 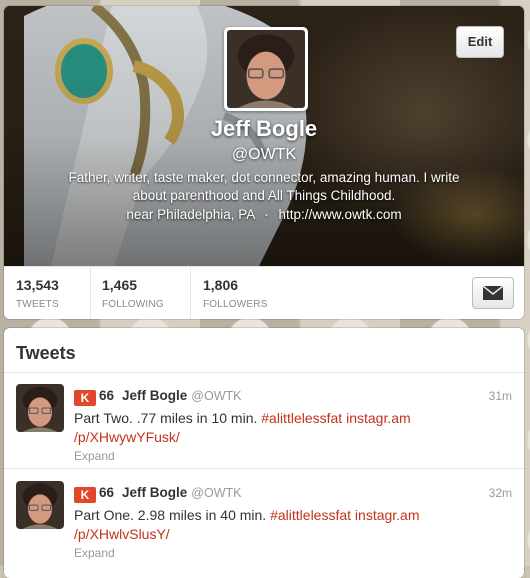 What do you see at coordinates (133, 304) in the screenshot?
I see `stat-following-label: FOLLOWING` at bounding box center [133, 304].